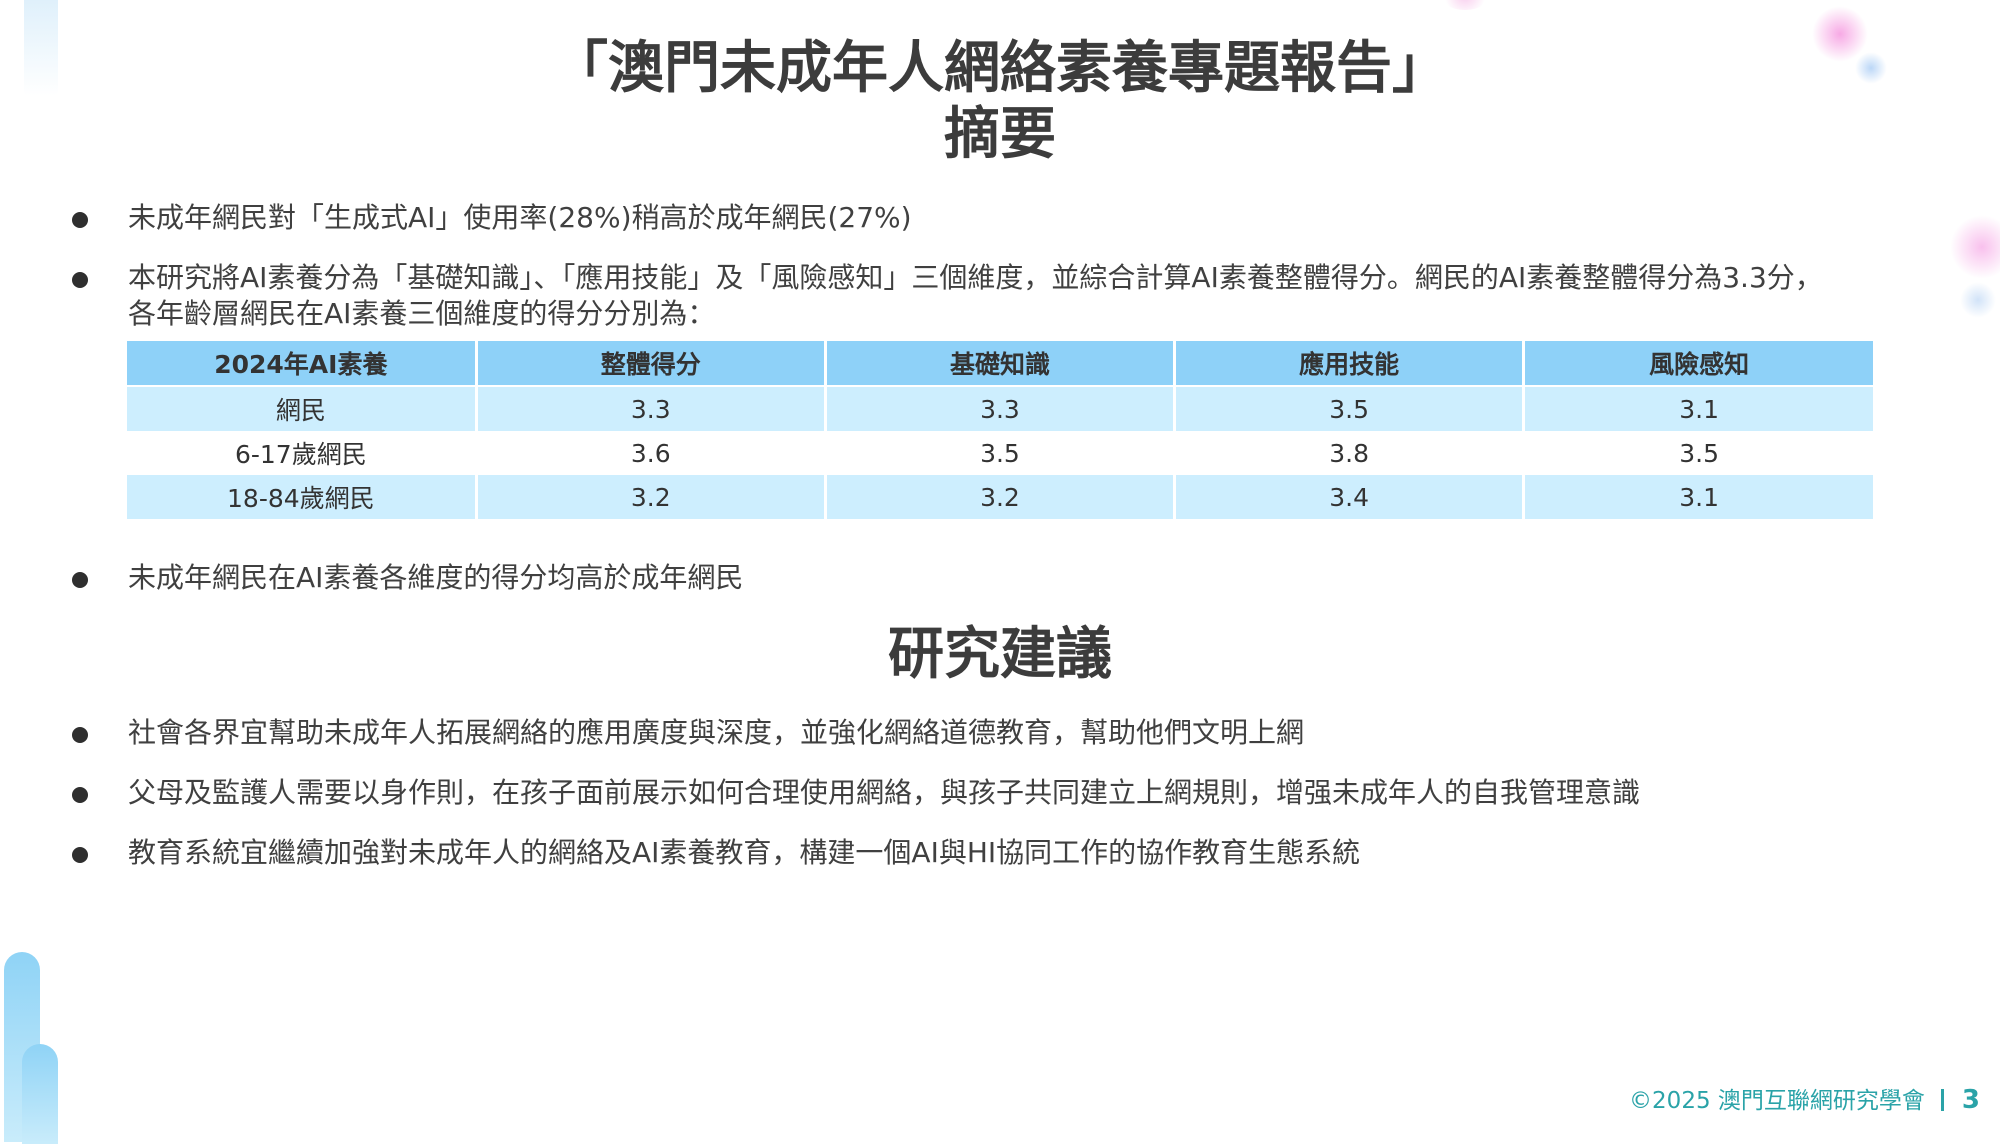  I want to click on table-header-cell: 基礎知識, so click(999, 364).